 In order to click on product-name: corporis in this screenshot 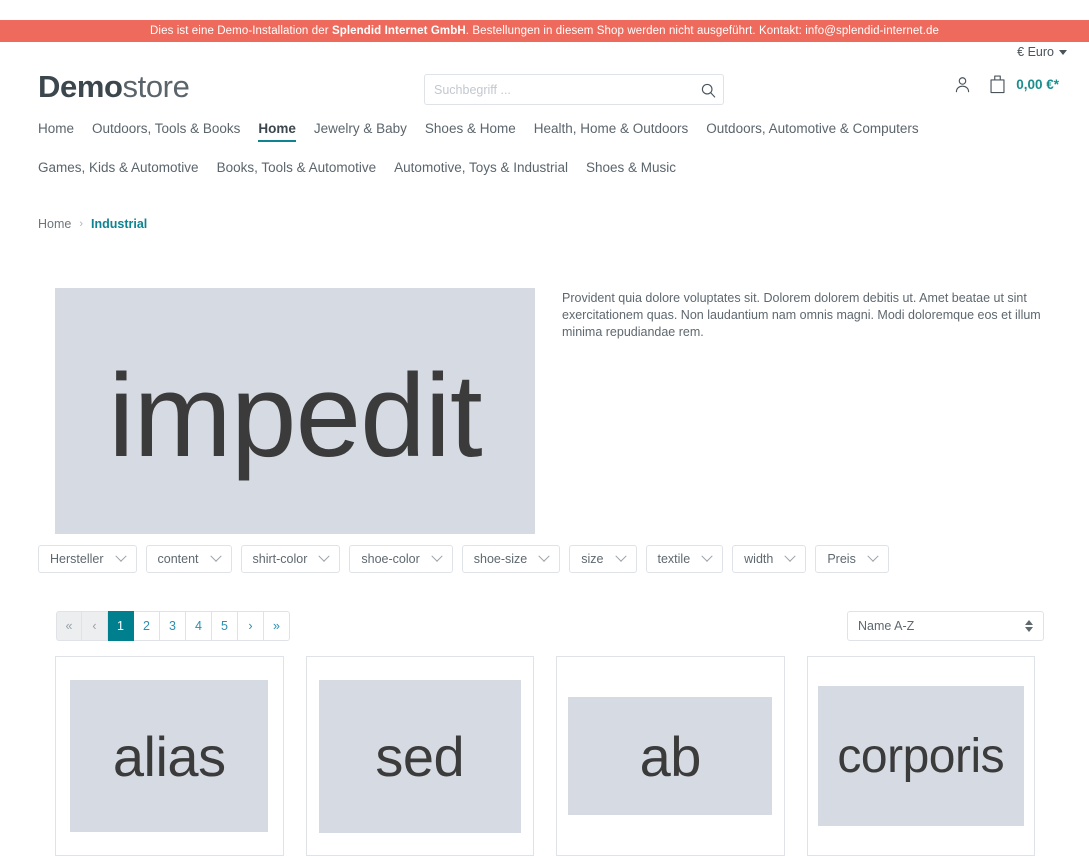, I will do `click(921, 756)`.